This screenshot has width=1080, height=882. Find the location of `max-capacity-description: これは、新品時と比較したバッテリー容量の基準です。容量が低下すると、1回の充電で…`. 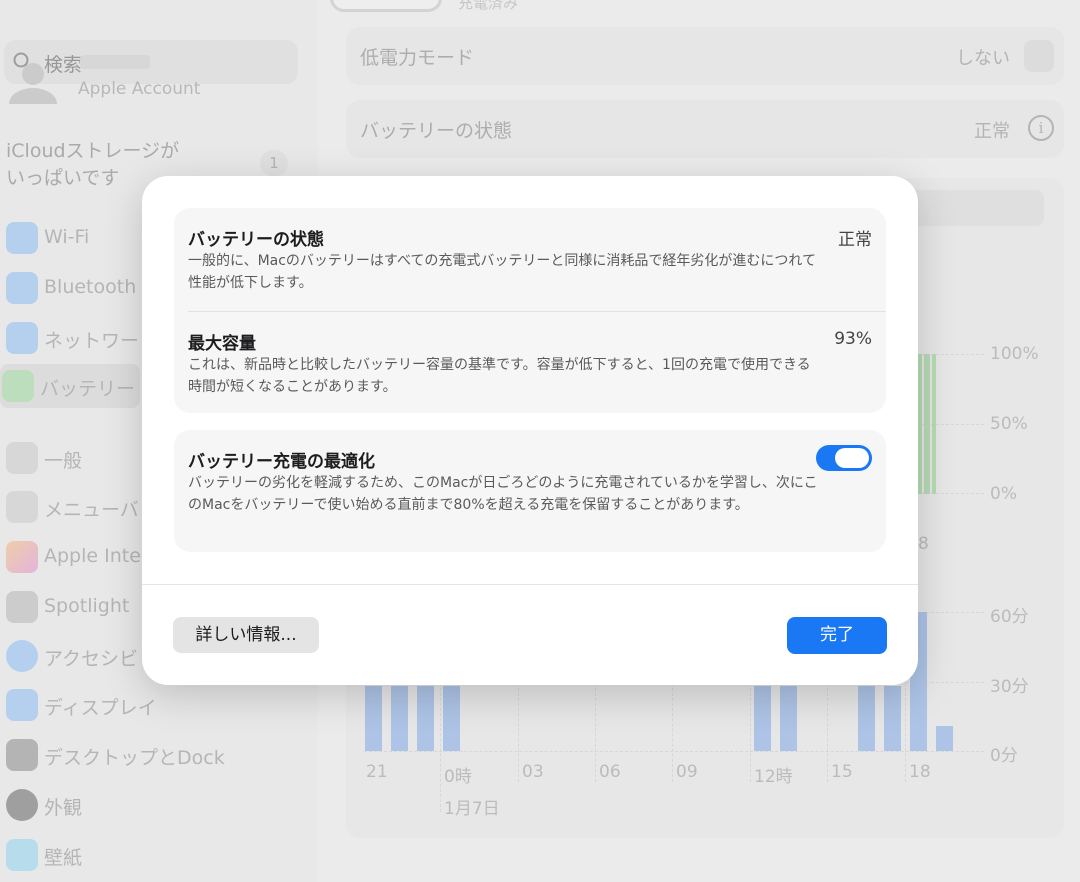

max-capacity-description: これは、新品時と比較したバッテリー容量の基準です。容量が低下すると、1回の充電で… is located at coordinates (499, 376).